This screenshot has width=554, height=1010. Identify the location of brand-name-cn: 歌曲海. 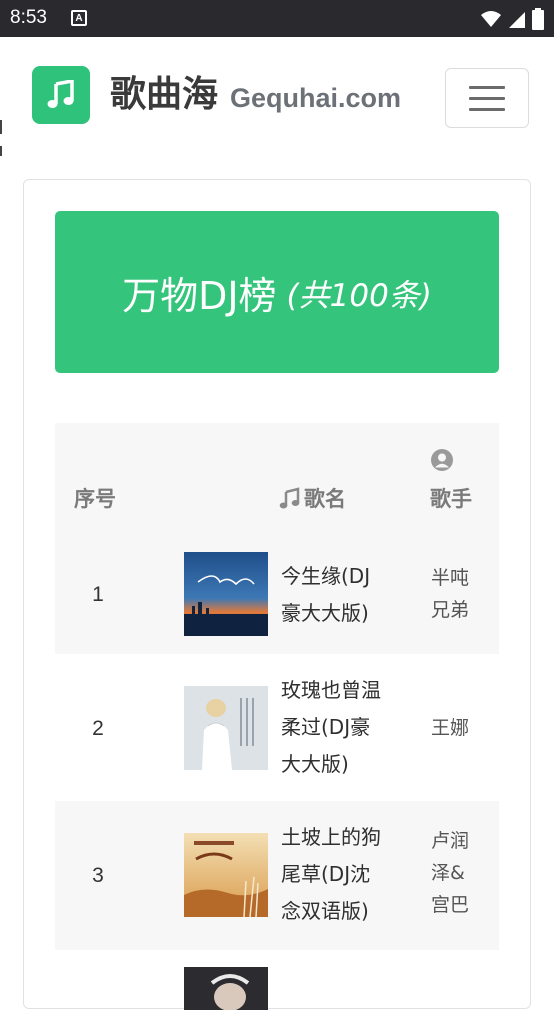
(164, 95).